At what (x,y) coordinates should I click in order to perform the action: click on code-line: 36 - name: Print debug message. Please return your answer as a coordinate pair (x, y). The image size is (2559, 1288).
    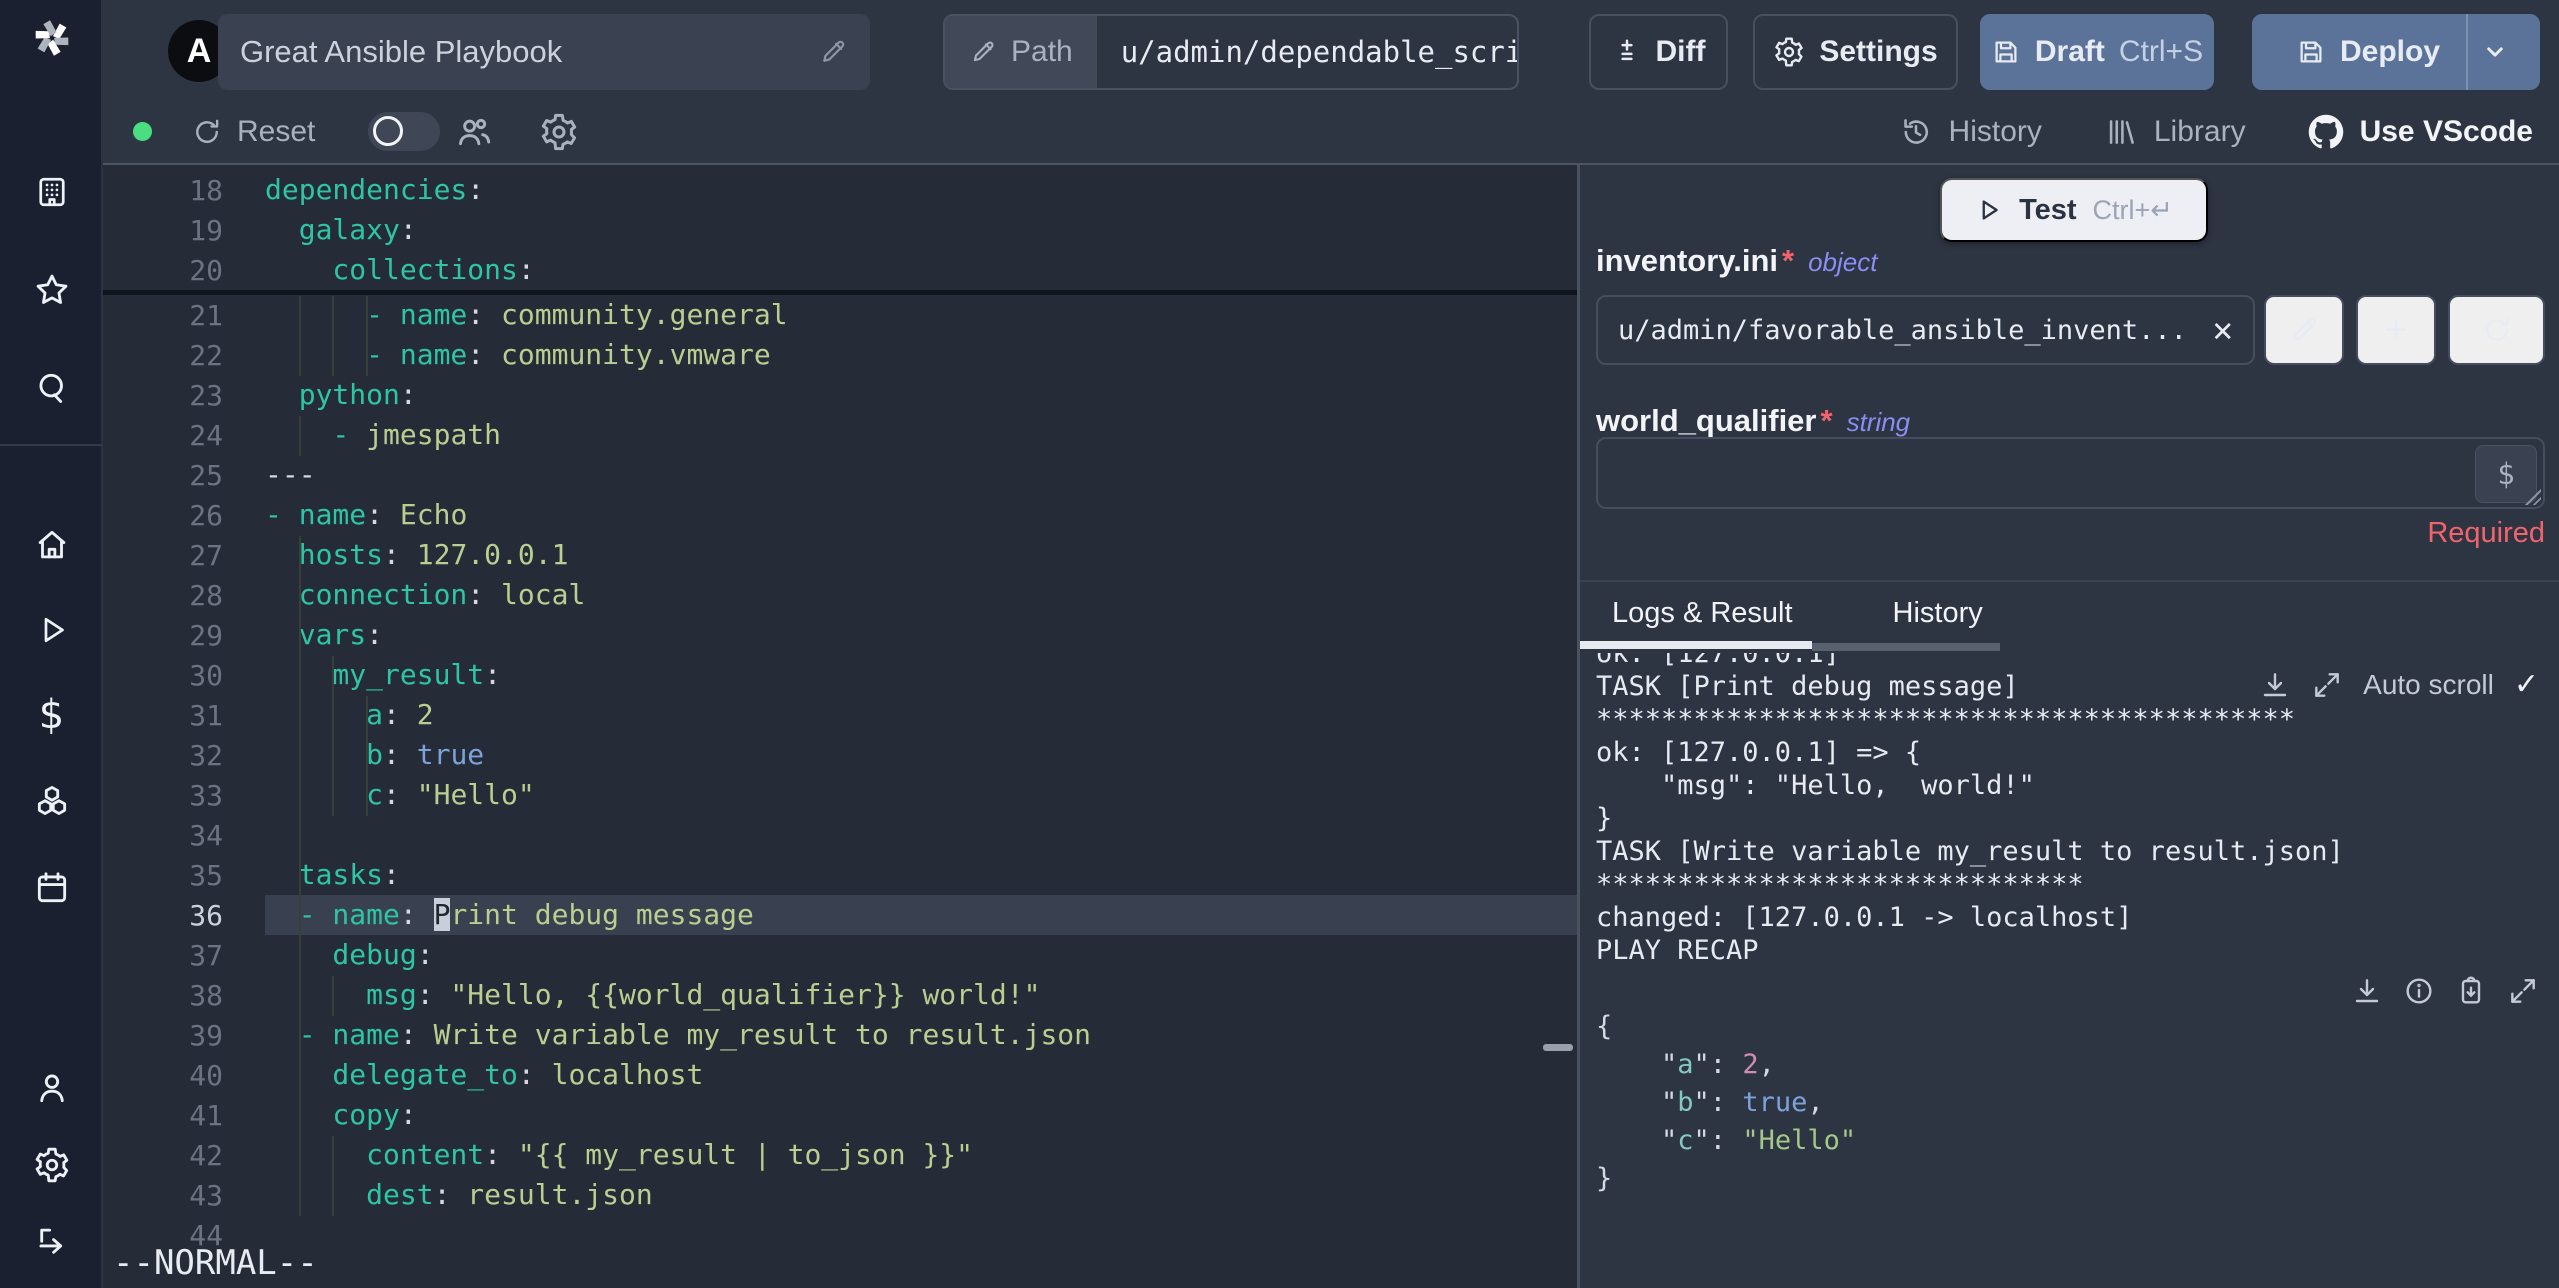
    Looking at the image, I should click on (840, 915).